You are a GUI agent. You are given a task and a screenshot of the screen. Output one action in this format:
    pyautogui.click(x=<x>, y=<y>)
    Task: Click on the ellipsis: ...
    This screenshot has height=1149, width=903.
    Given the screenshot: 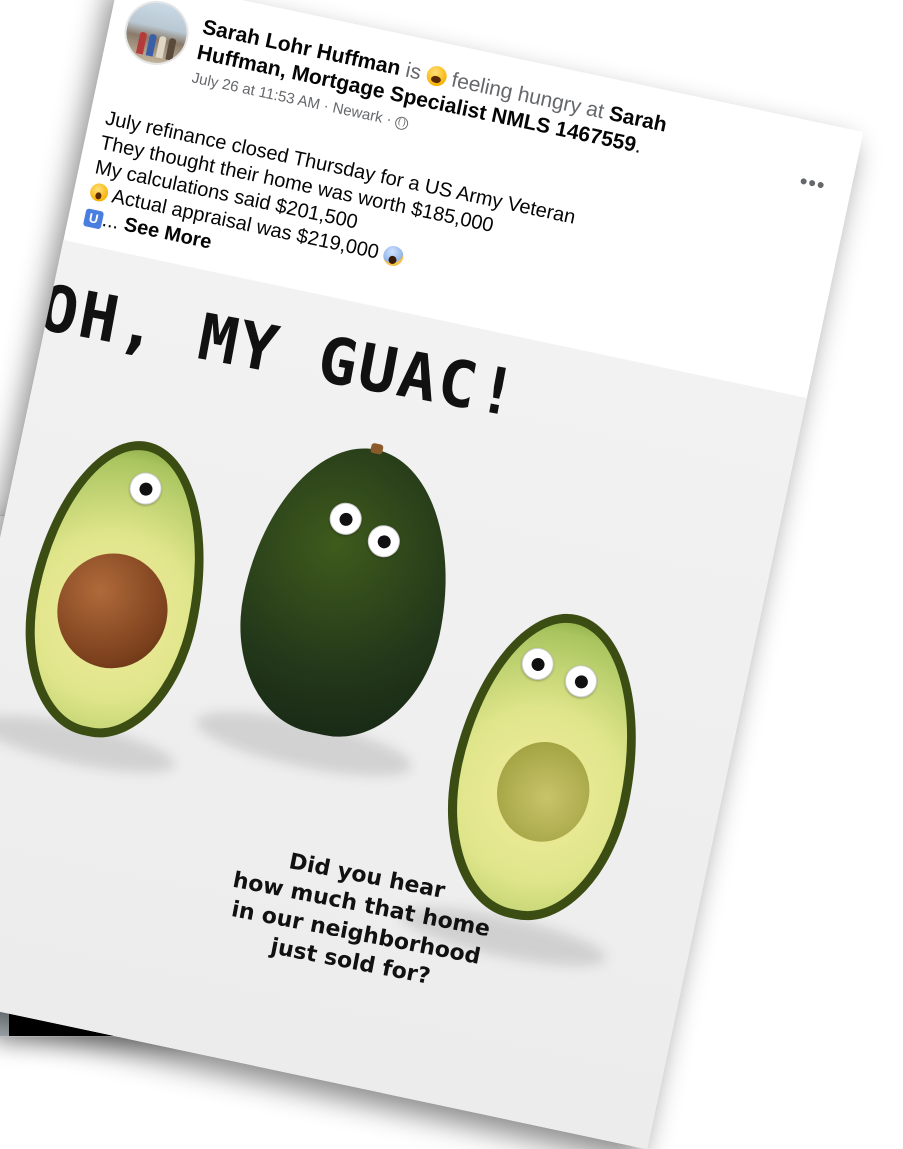 What is the action you would take?
    pyautogui.click(x=111, y=221)
    